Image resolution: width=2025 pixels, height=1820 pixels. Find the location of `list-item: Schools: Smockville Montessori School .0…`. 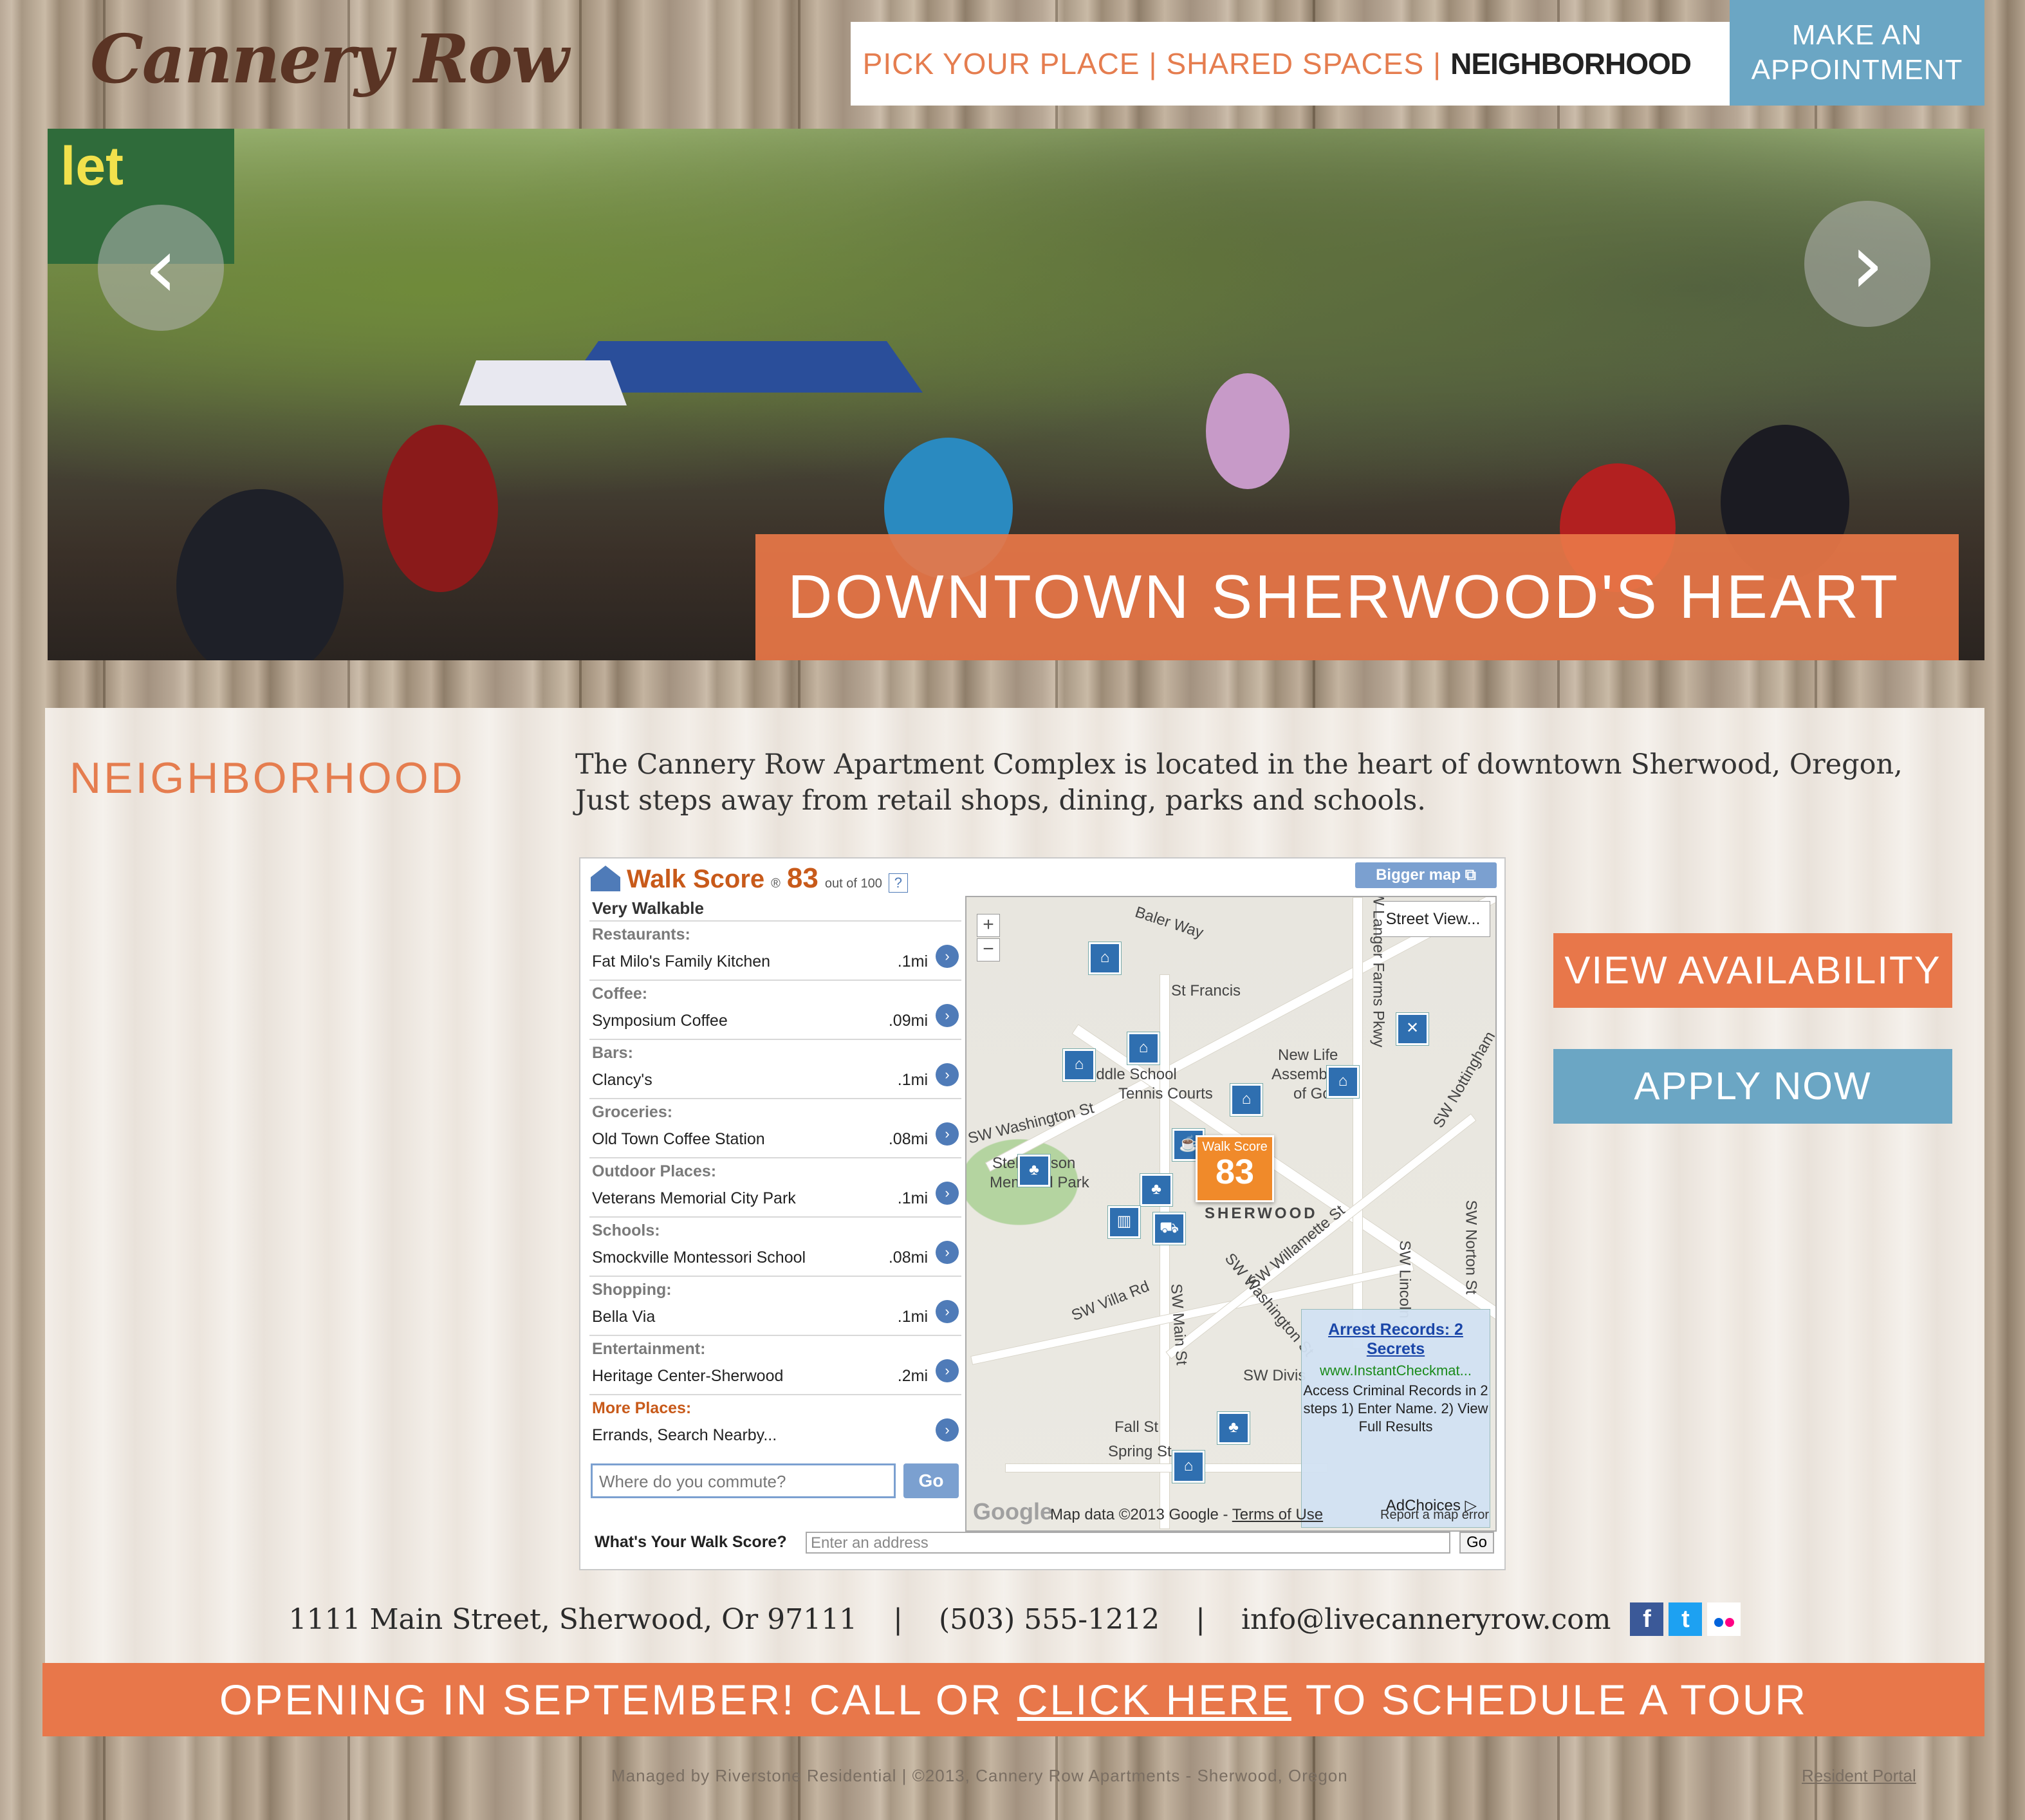

list-item: Schools: Smockville Montessori School .0… is located at coordinates (775, 1246).